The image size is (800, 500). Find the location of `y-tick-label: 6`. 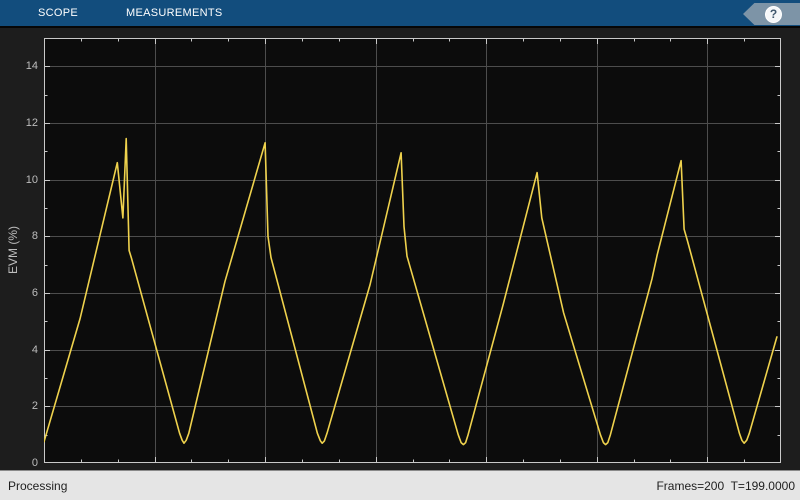

y-tick-label: 6 is located at coordinates (34, 293).